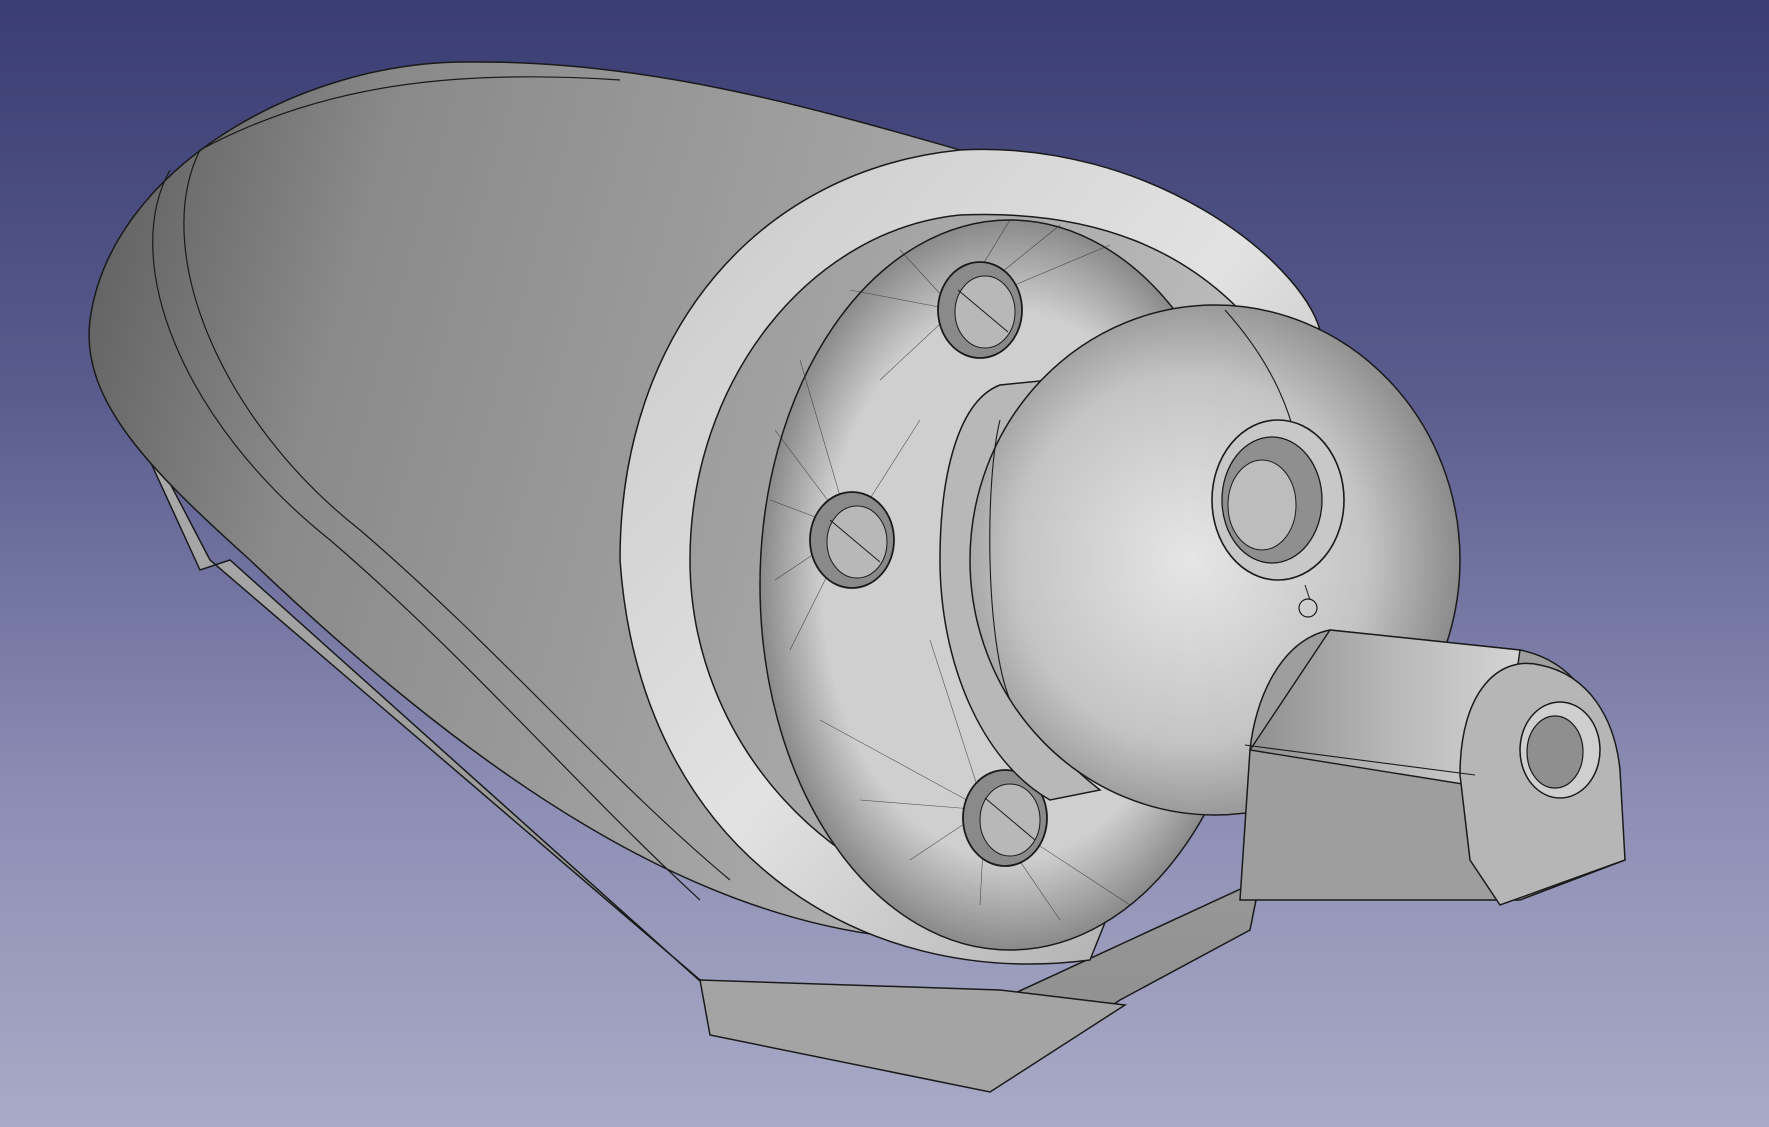 This screenshot has height=1127, width=1769. What do you see at coordinates (852, 540) in the screenshot?
I see `screw-hole-middle` at bounding box center [852, 540].